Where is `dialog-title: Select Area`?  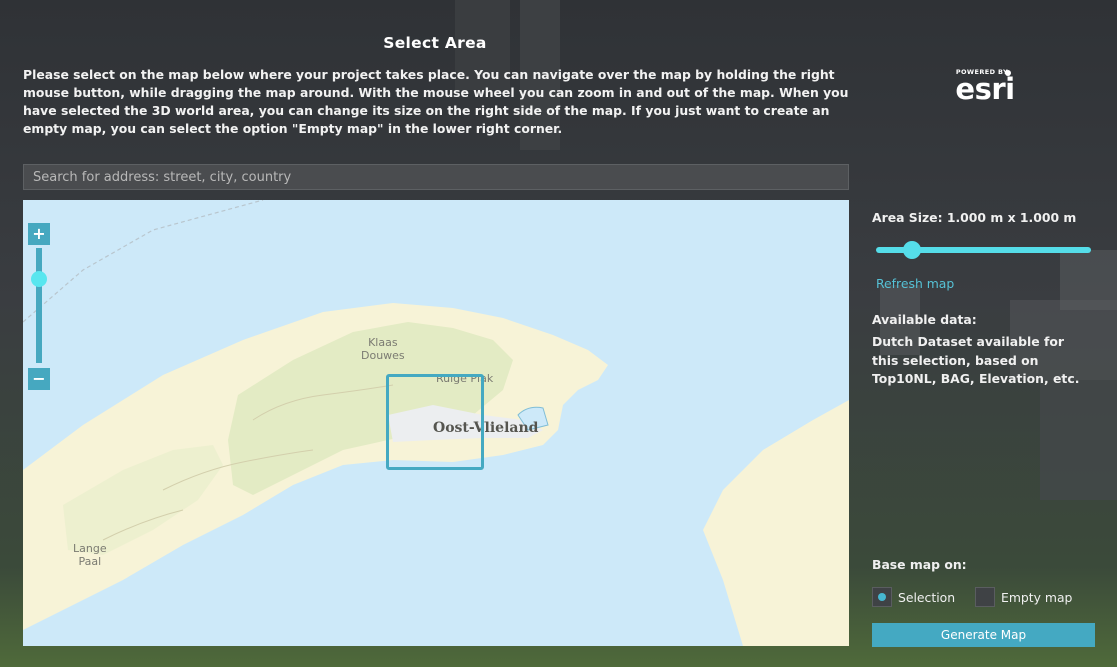 dialog-title: Select Area is located at coordinates (435, 43).